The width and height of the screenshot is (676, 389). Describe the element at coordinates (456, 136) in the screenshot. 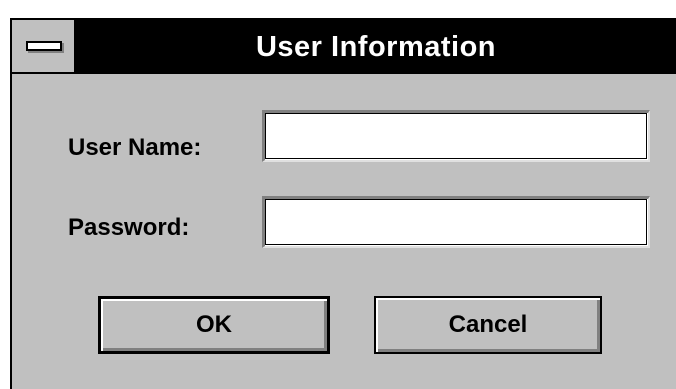

I see `username-input` at that location.